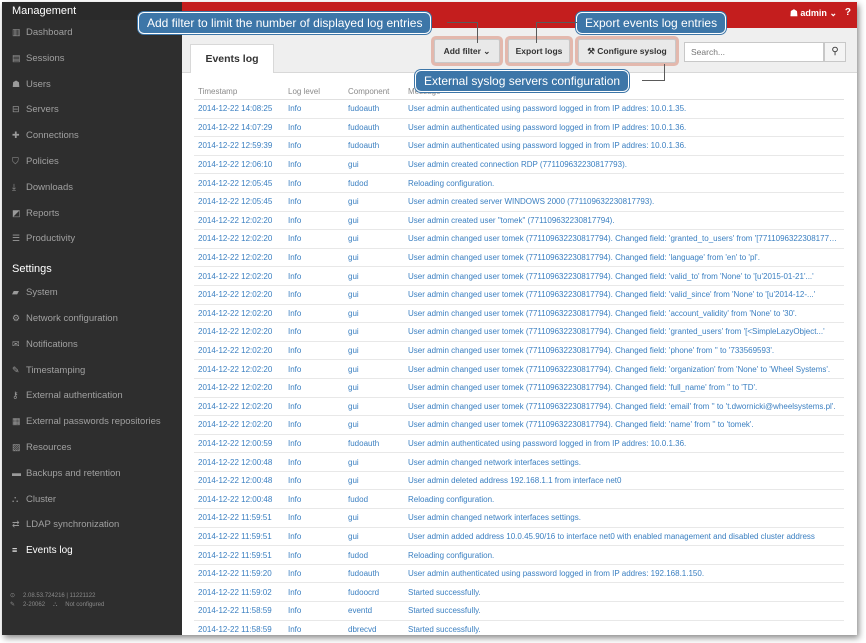  What do you see at coordinates (92, 371) in the screenshot?
I see `sidebar-item-timestamping: ✎ Timestamping` at bounding box center [92, 371].